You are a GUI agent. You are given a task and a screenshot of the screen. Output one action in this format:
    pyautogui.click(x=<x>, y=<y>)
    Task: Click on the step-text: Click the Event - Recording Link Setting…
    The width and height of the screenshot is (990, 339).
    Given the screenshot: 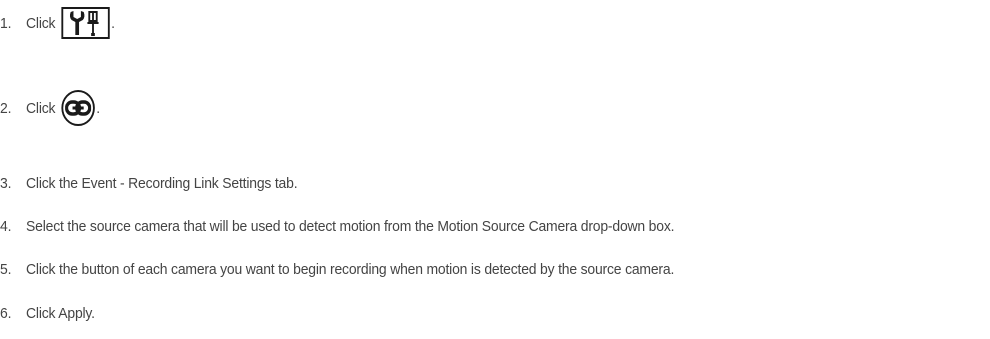 What is the action you would take?
    pyautogui.click(x=162, y=183)
    